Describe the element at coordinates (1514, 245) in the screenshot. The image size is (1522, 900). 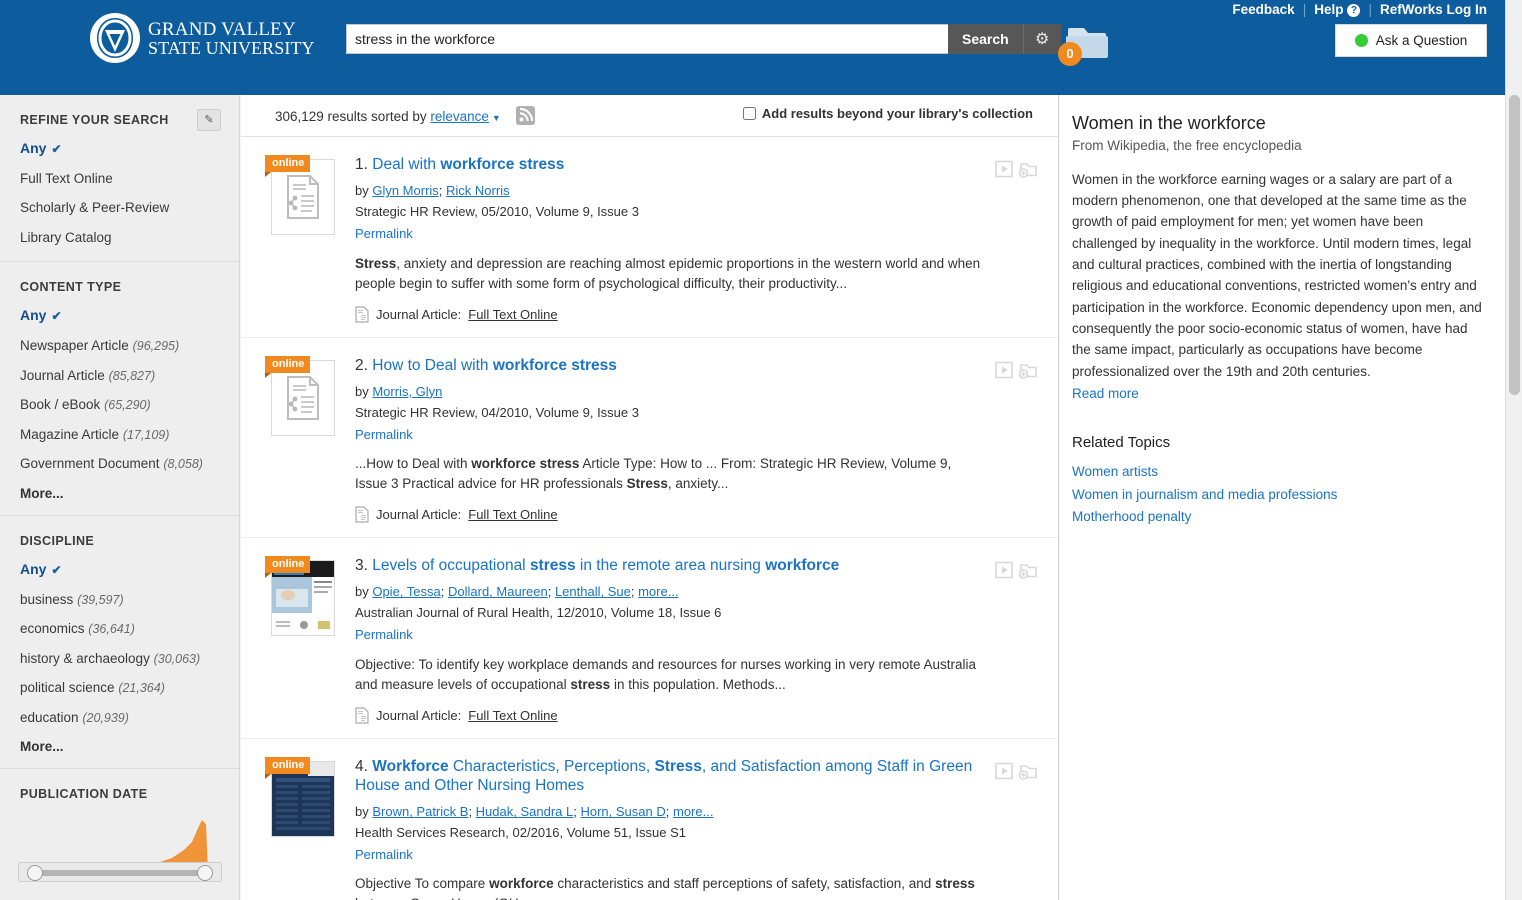
I see `page-scrollbar-thumb` at that location.